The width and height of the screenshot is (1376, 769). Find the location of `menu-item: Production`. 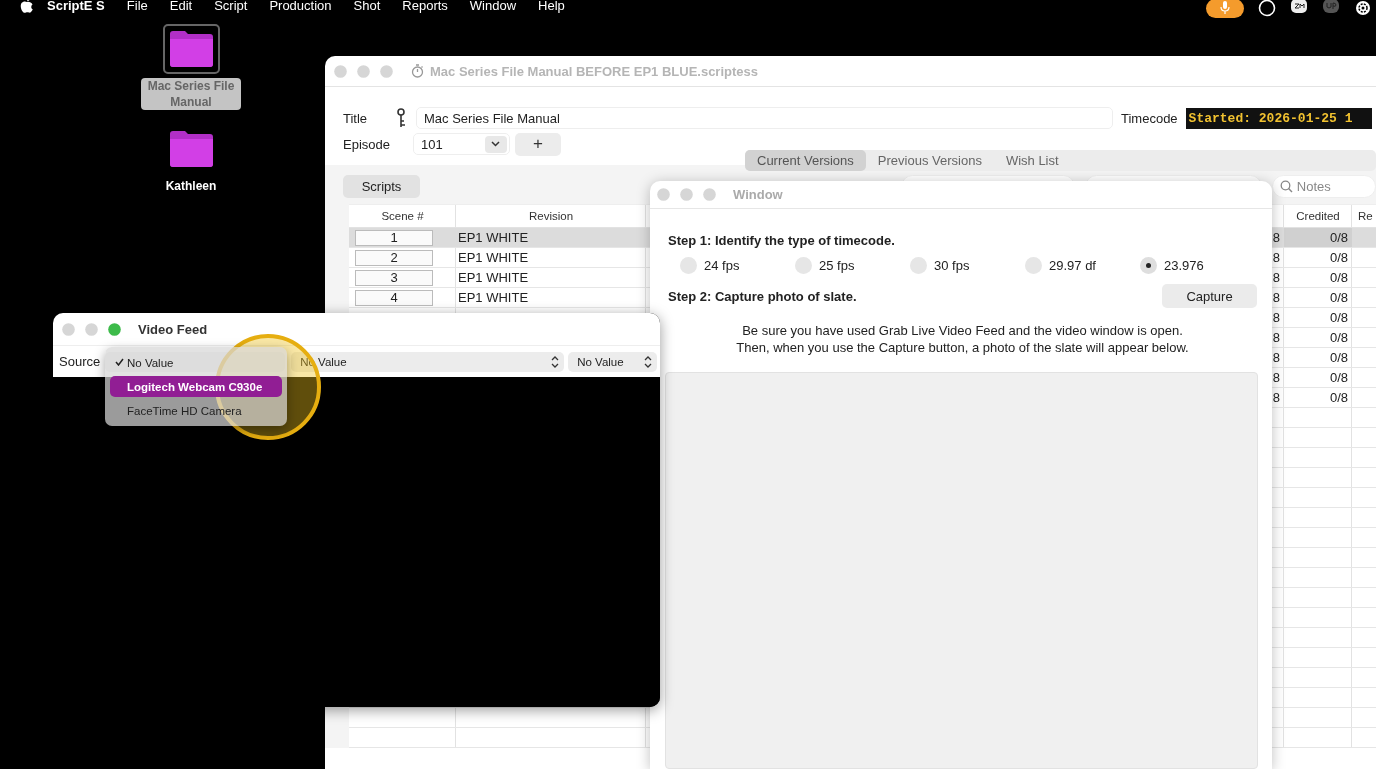

menu-item: Production is located at coordinates (300, 6).